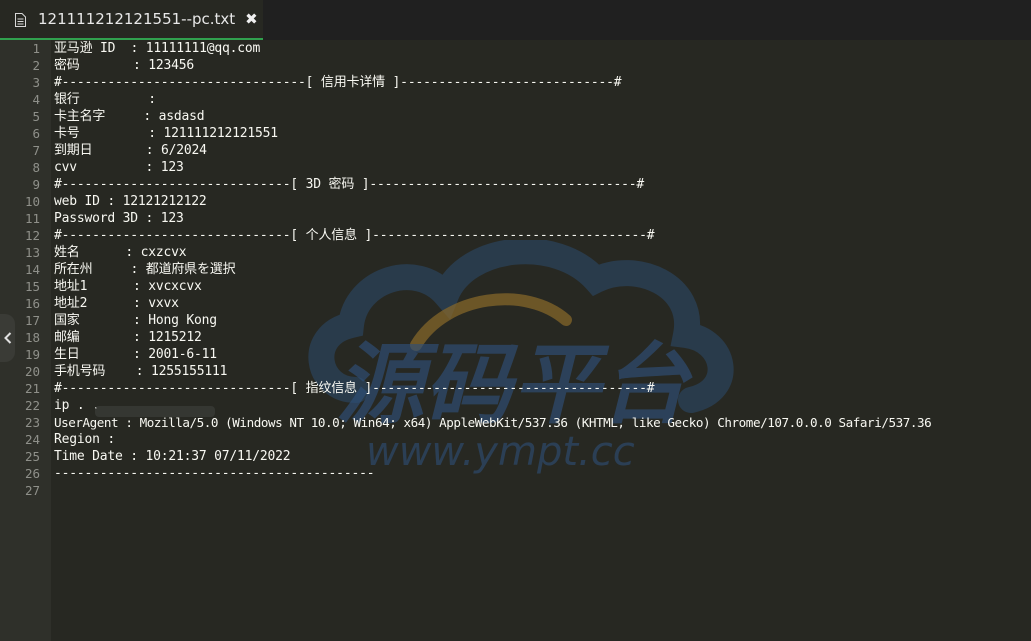 The height and width of the screenshot is (641, 1031). I want to click on line-text: Password 3D : 123, so click(119, 218).